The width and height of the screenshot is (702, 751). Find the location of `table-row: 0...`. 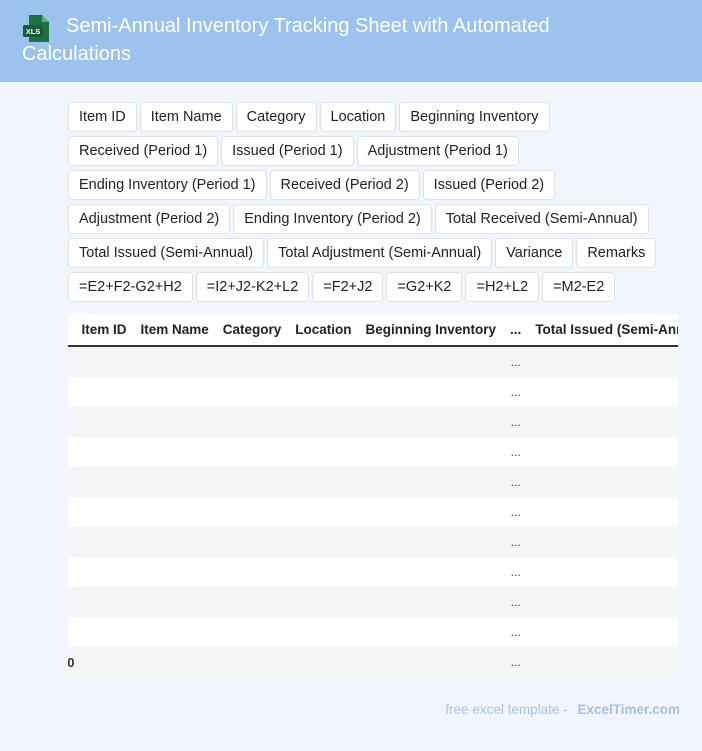

table-row: 0... is located at coordinates (373, 361).